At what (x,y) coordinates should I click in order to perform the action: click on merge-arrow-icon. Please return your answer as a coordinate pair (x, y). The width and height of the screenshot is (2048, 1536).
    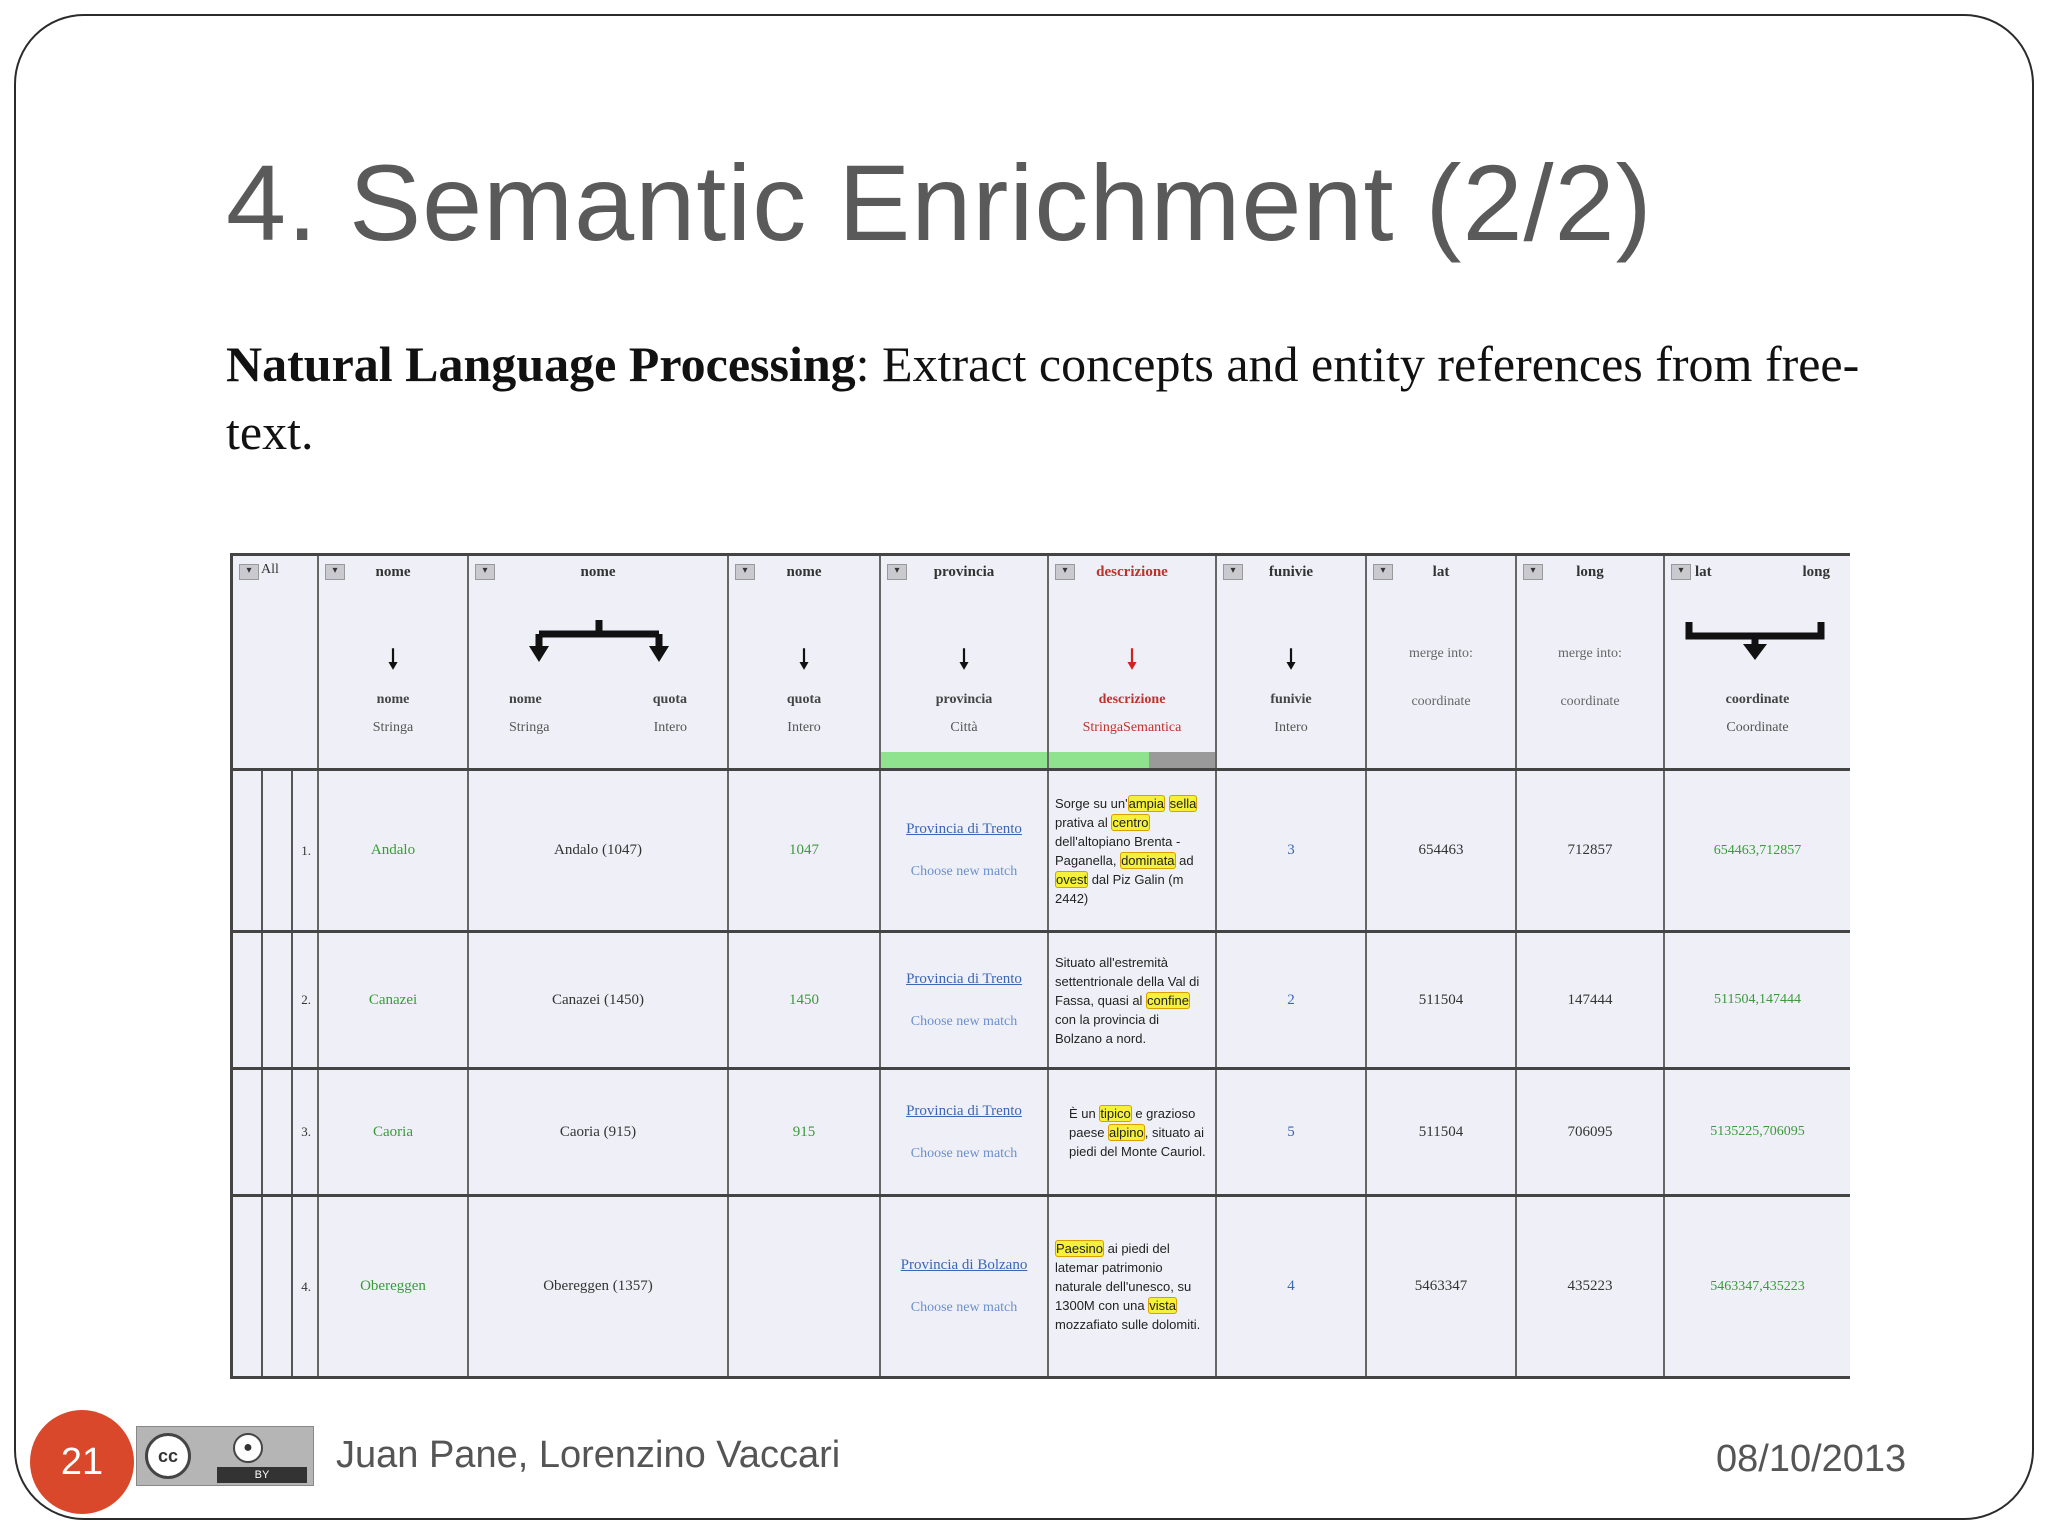
    Looking at the image, I should click on (1755, 641).